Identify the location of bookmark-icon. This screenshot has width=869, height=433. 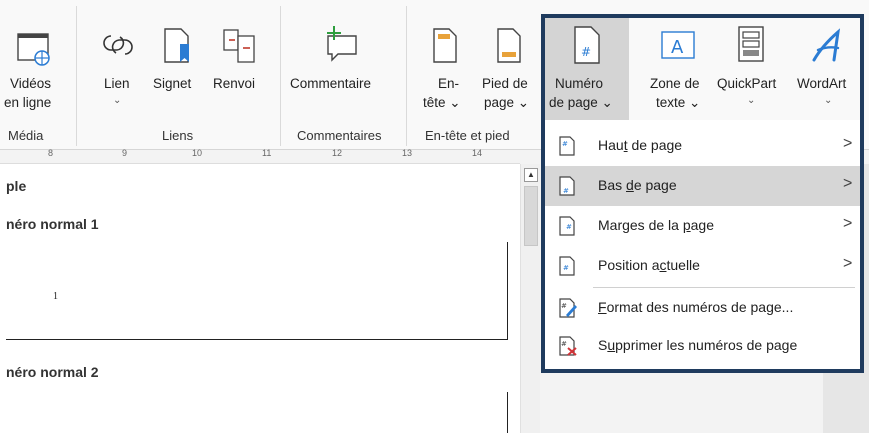
(176, 45).